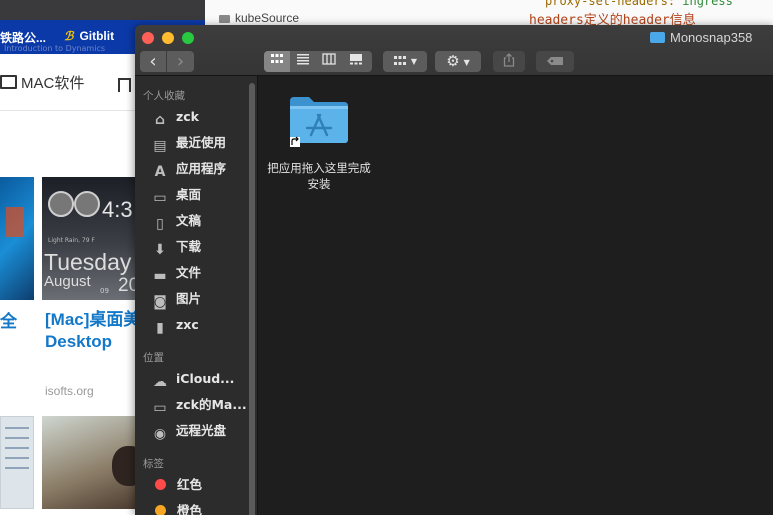 This screenshot has width=773, height=515. I want to click on bookmark-icon, so click(124, 85).